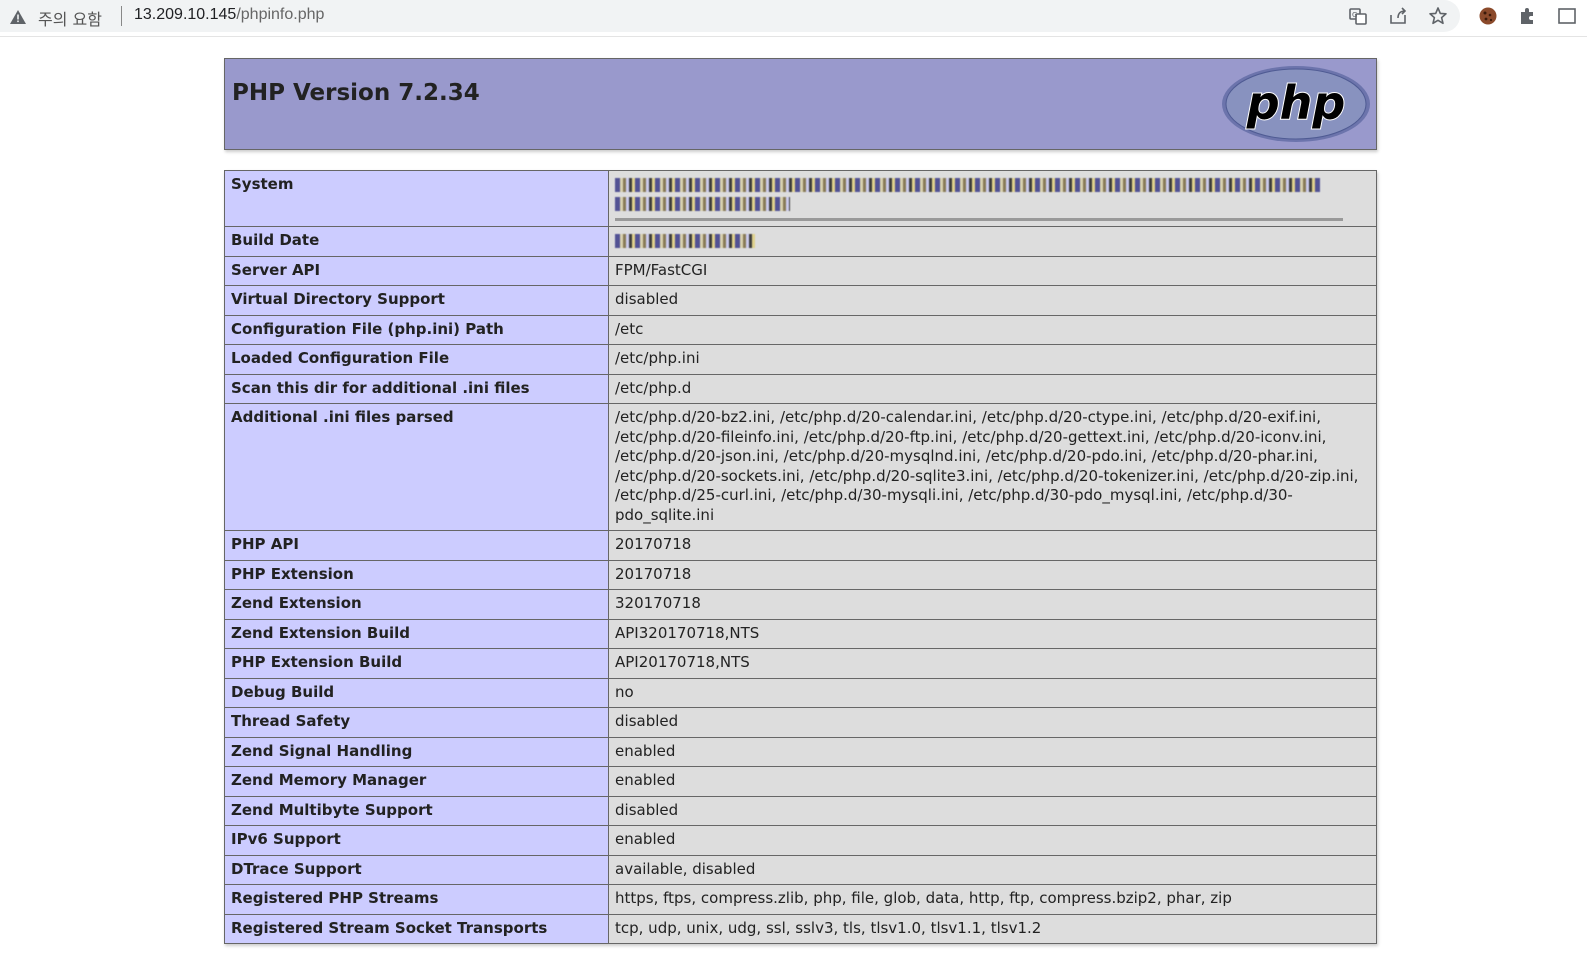 The width and height of the screenshot is (1587, 956). What do you see at coordinates (356, 93) in the screenshot?
I see `page-title: PHP Version 7.2.34` at bounding box center [356, 93].